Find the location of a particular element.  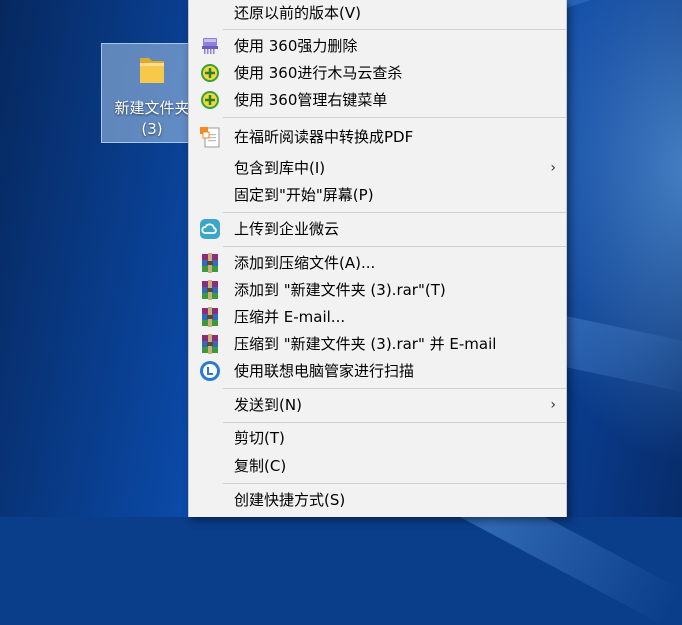

folder-name: 新建文件夹 is located at coordinates (152, 108).